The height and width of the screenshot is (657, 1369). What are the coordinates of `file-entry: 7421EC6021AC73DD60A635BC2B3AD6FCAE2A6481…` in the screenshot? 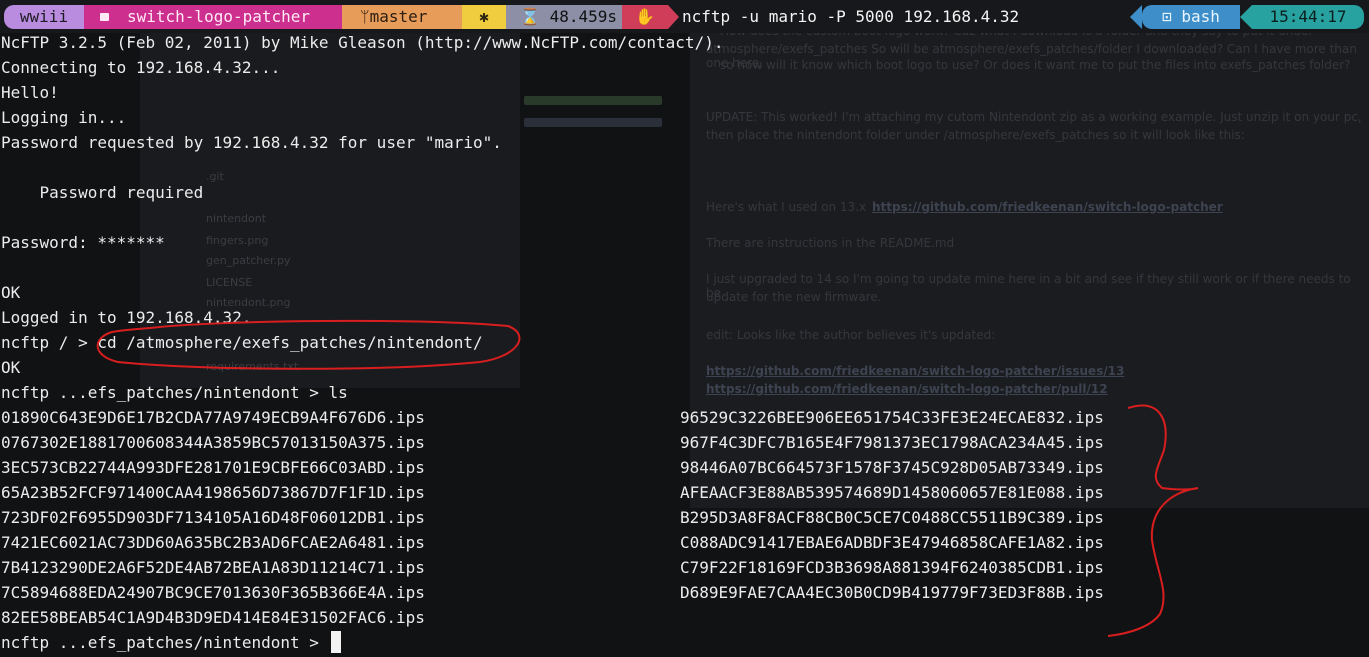 It's located at (213, 542).